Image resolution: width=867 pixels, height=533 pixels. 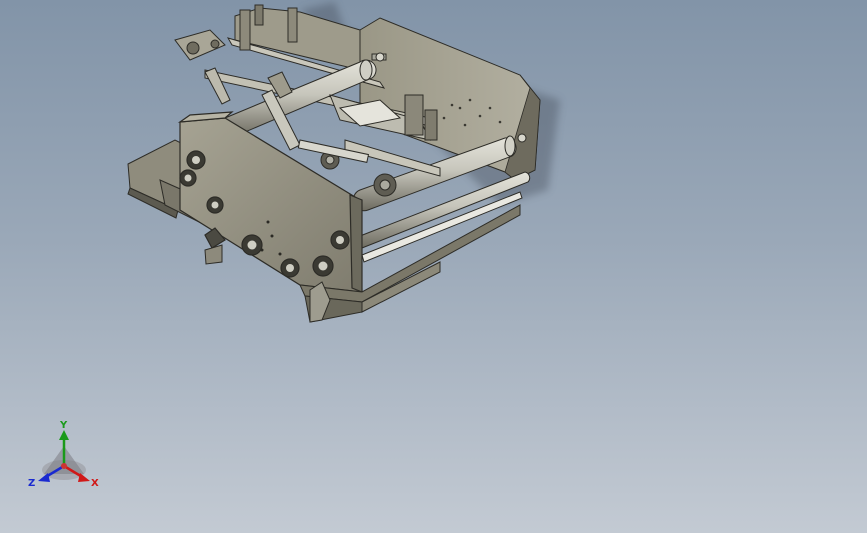 What do you see at coordinates (95, 483) in the screenshot?
I see `x-axis-label: X` at bounding box center [95, 483].